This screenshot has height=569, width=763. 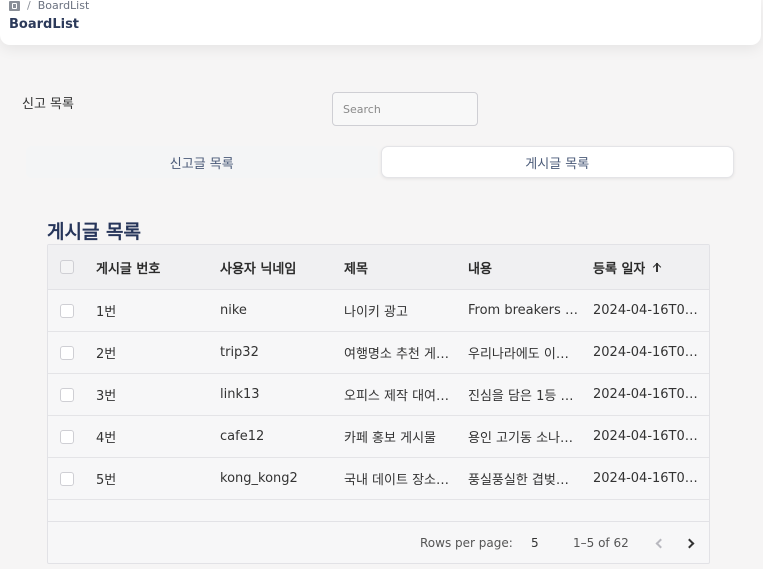 What do you see at coordinates (63, 6) in the screenshot?
I see `breadcrumb-current: BoardList` at bounding box center [63, 6].